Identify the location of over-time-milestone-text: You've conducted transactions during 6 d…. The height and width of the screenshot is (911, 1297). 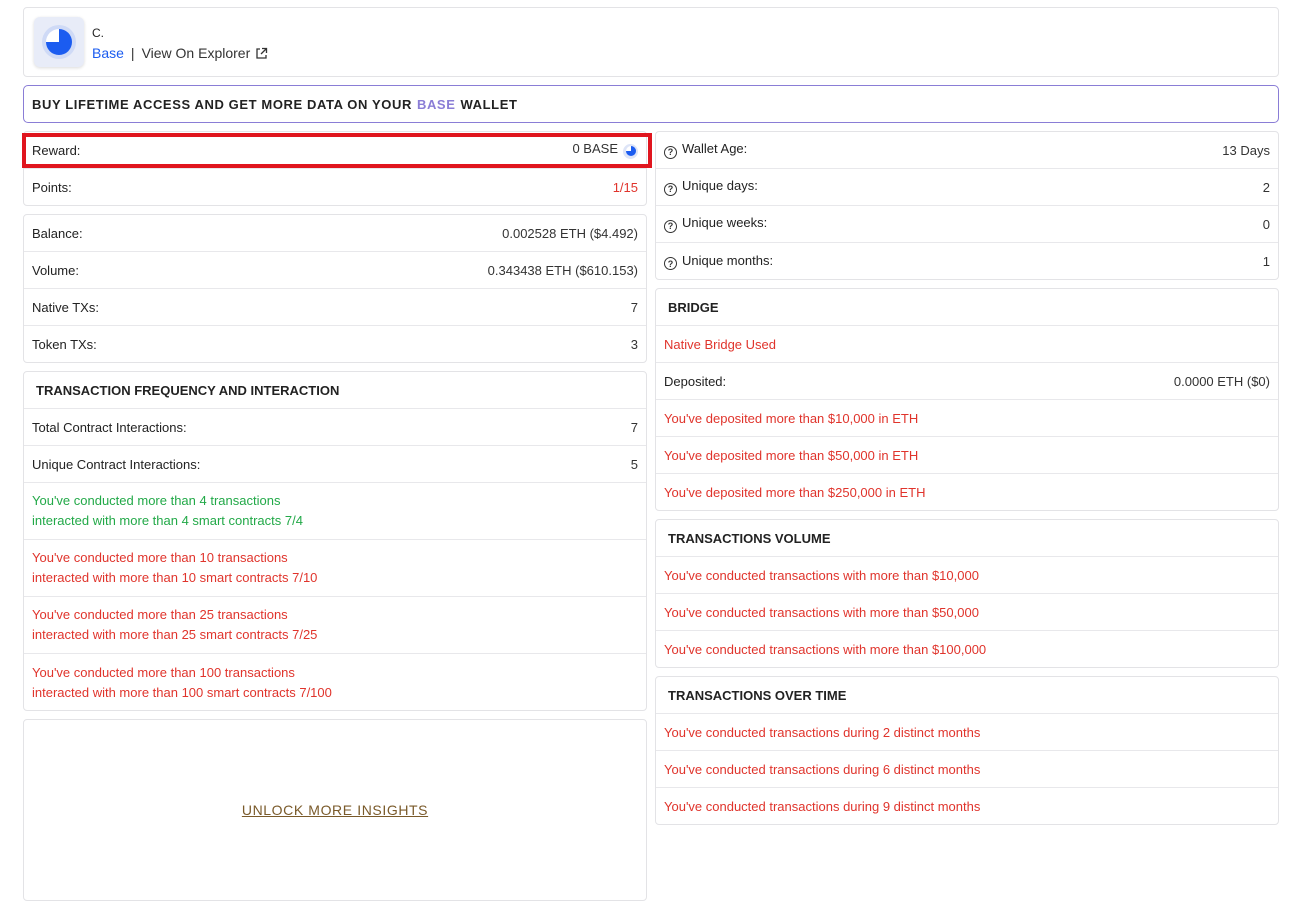
(822, 769).